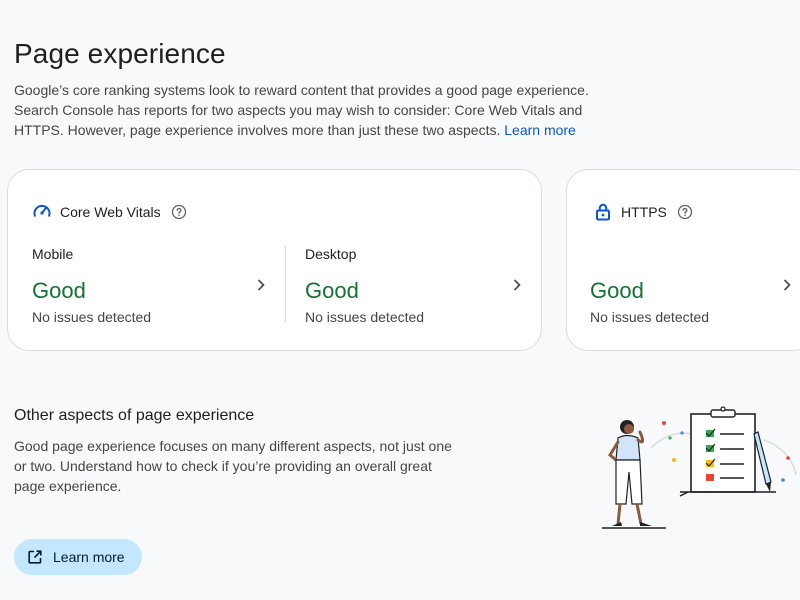  I want to click on page-title: Page experience, so click(120, 53).